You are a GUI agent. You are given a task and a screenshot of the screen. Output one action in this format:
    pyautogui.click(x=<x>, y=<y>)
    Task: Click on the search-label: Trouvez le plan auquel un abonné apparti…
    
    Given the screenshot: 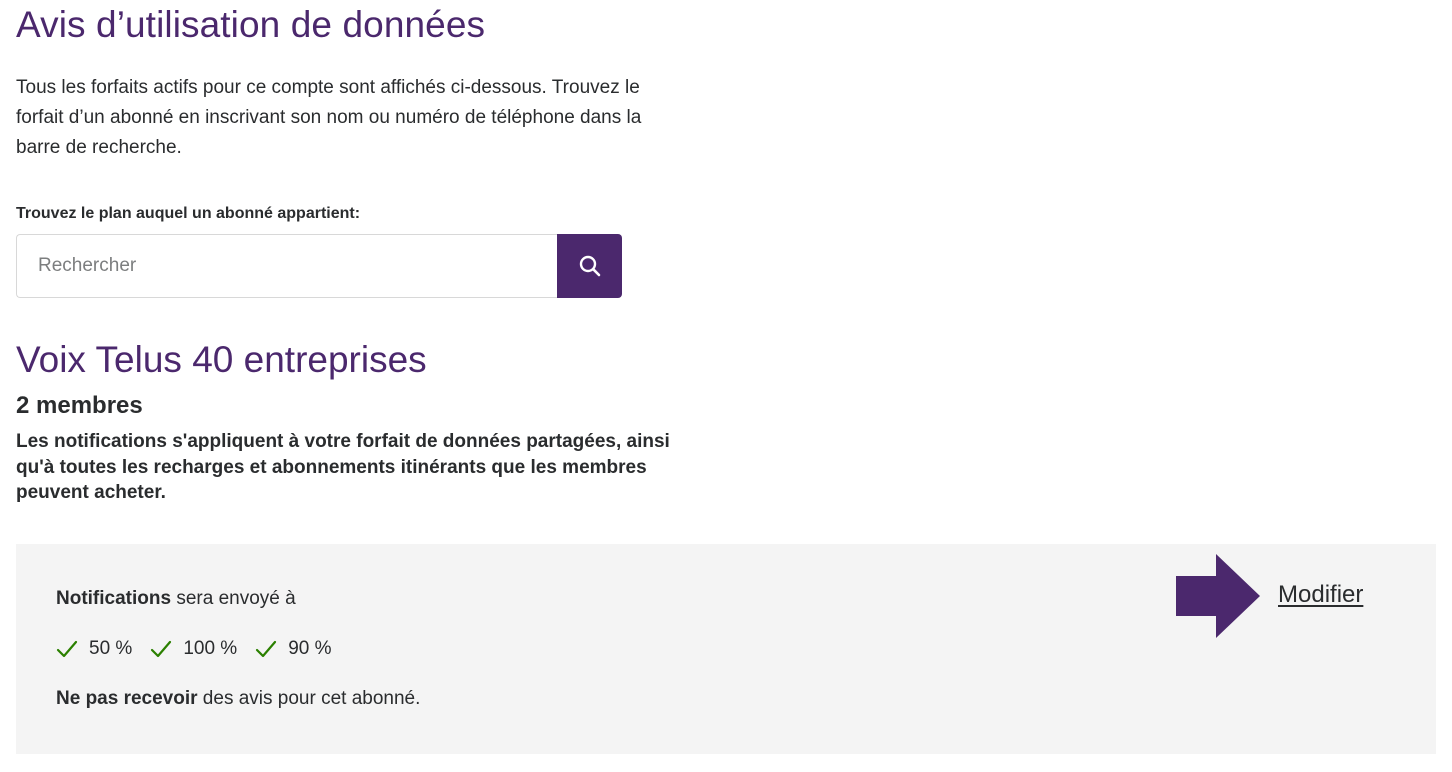 What is the action you would take?
    pyautogui.click(x=188, y=213)
    